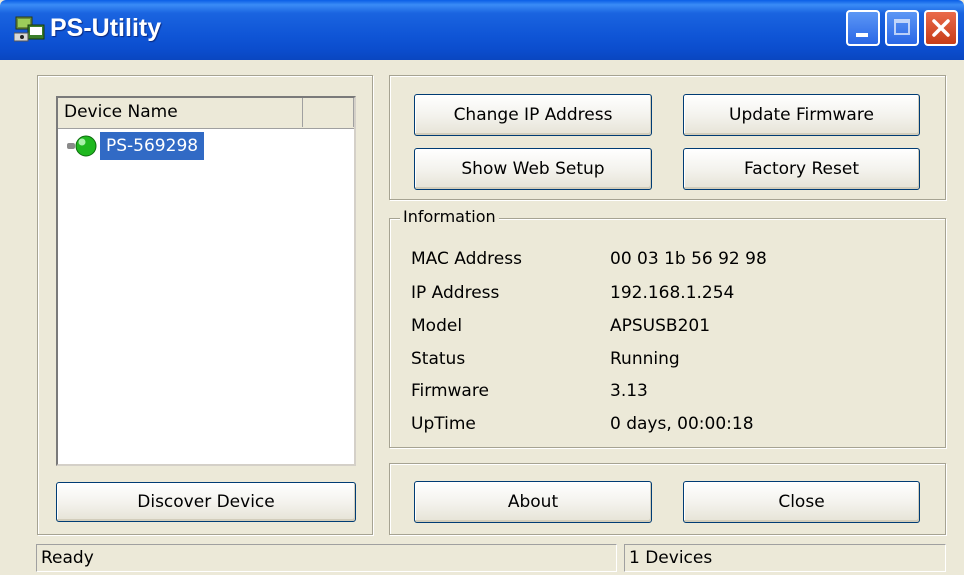  I want to click on update-firmware-button: Update Firmware, so click(801, 115).